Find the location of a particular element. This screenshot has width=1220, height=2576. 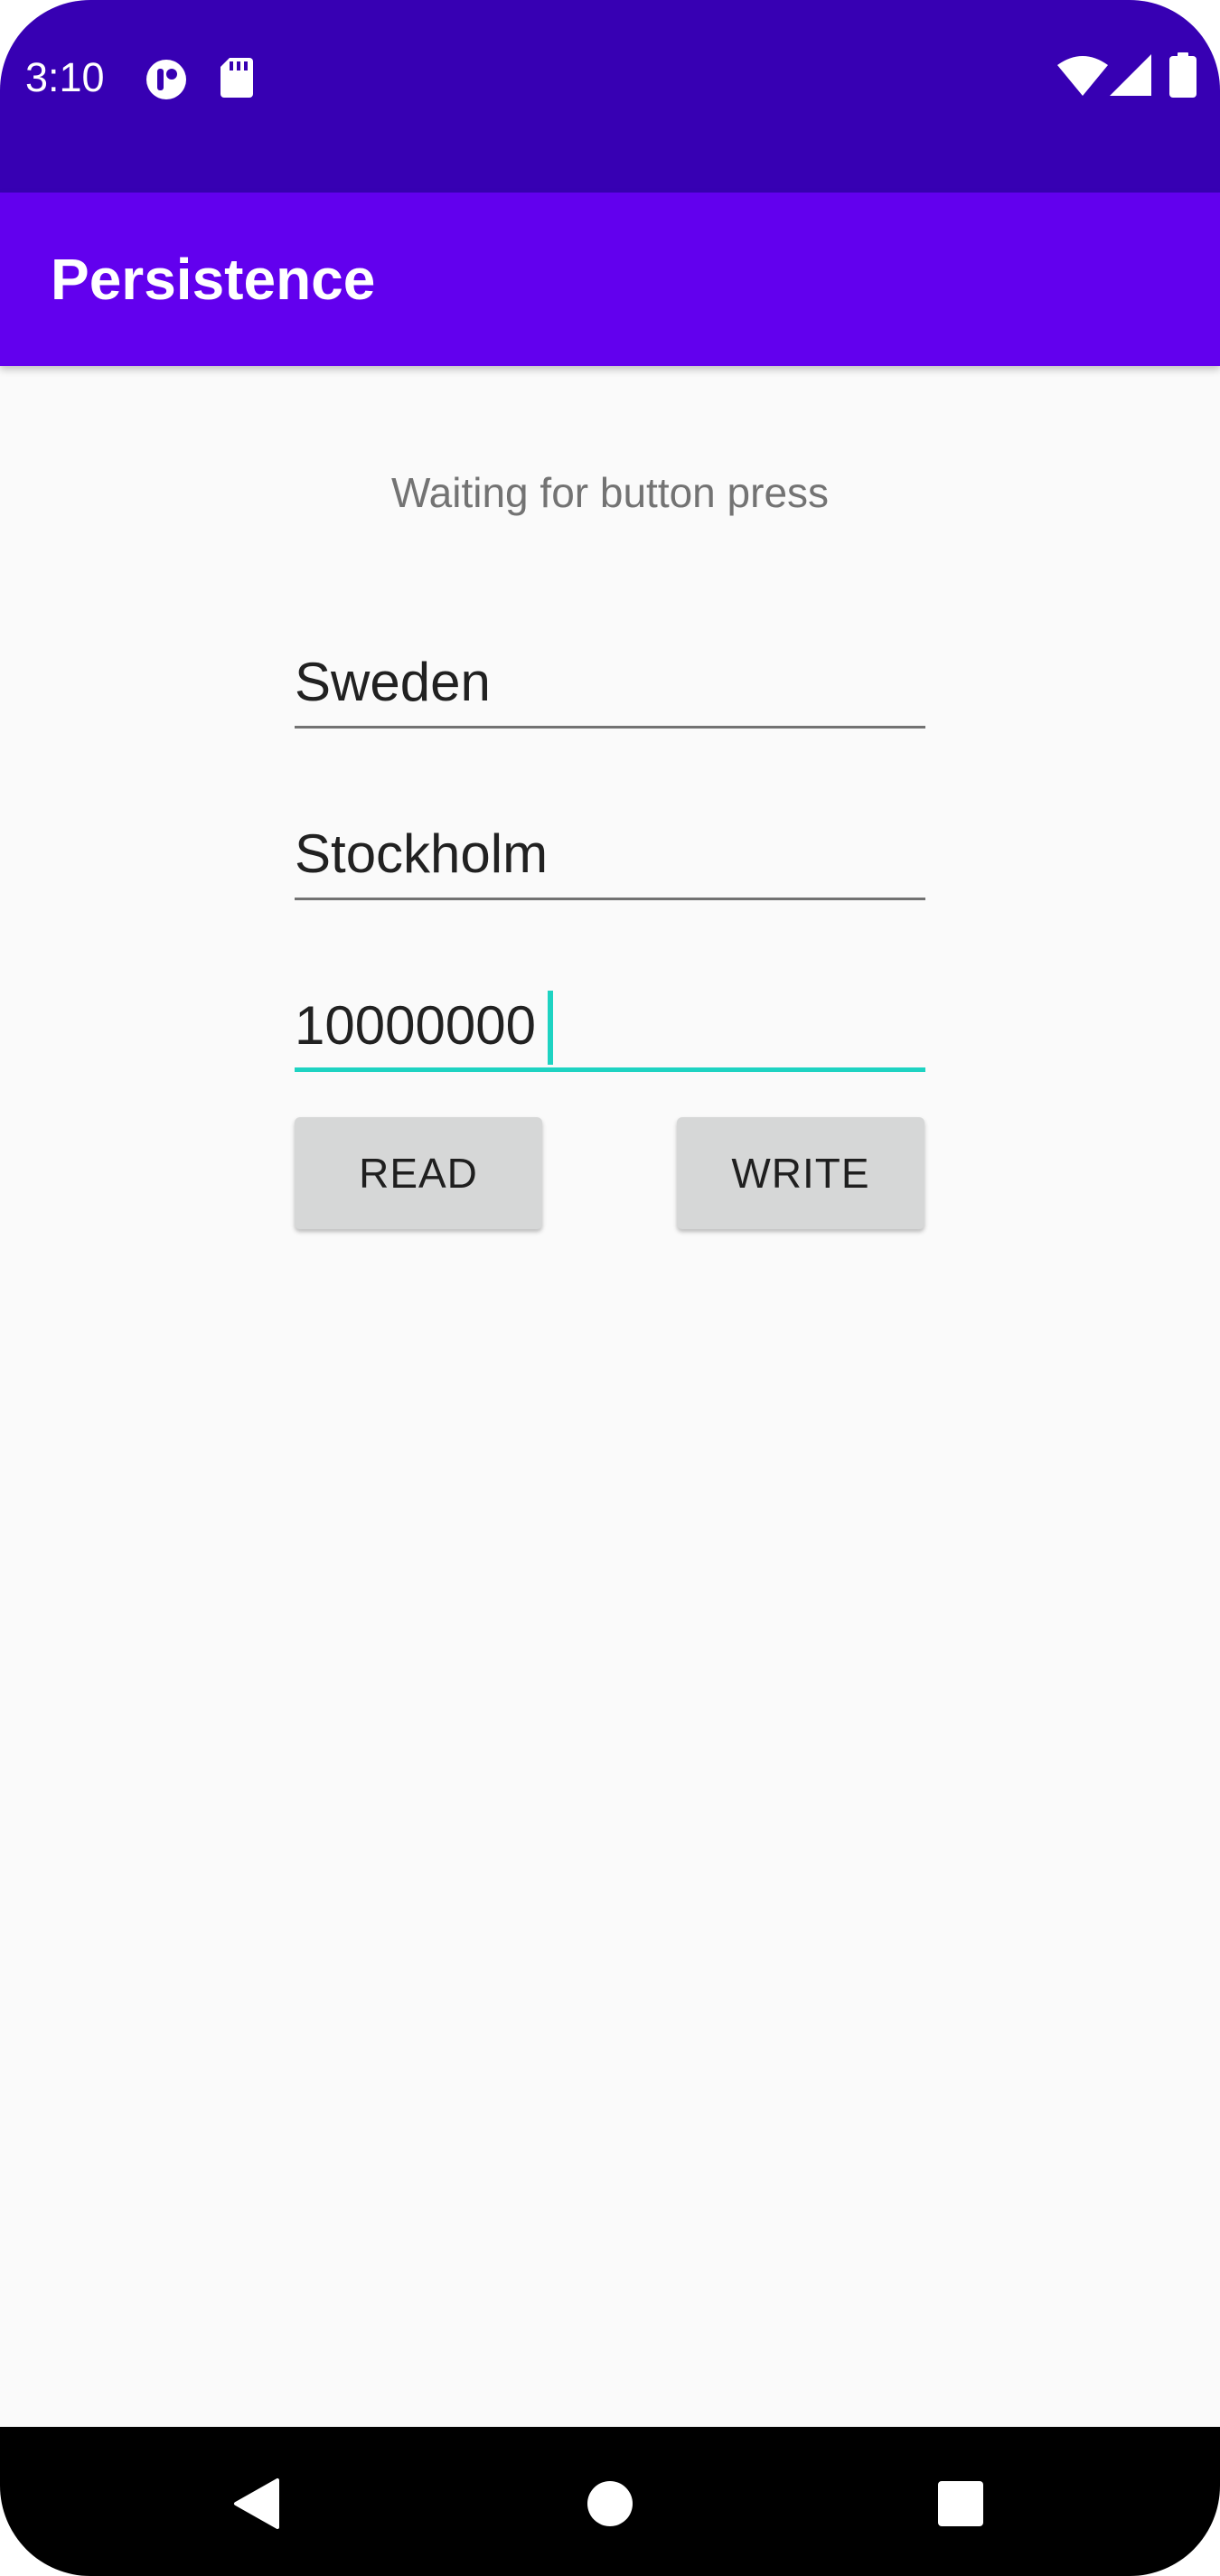

recents-button is located at coordinates (960, 2503).